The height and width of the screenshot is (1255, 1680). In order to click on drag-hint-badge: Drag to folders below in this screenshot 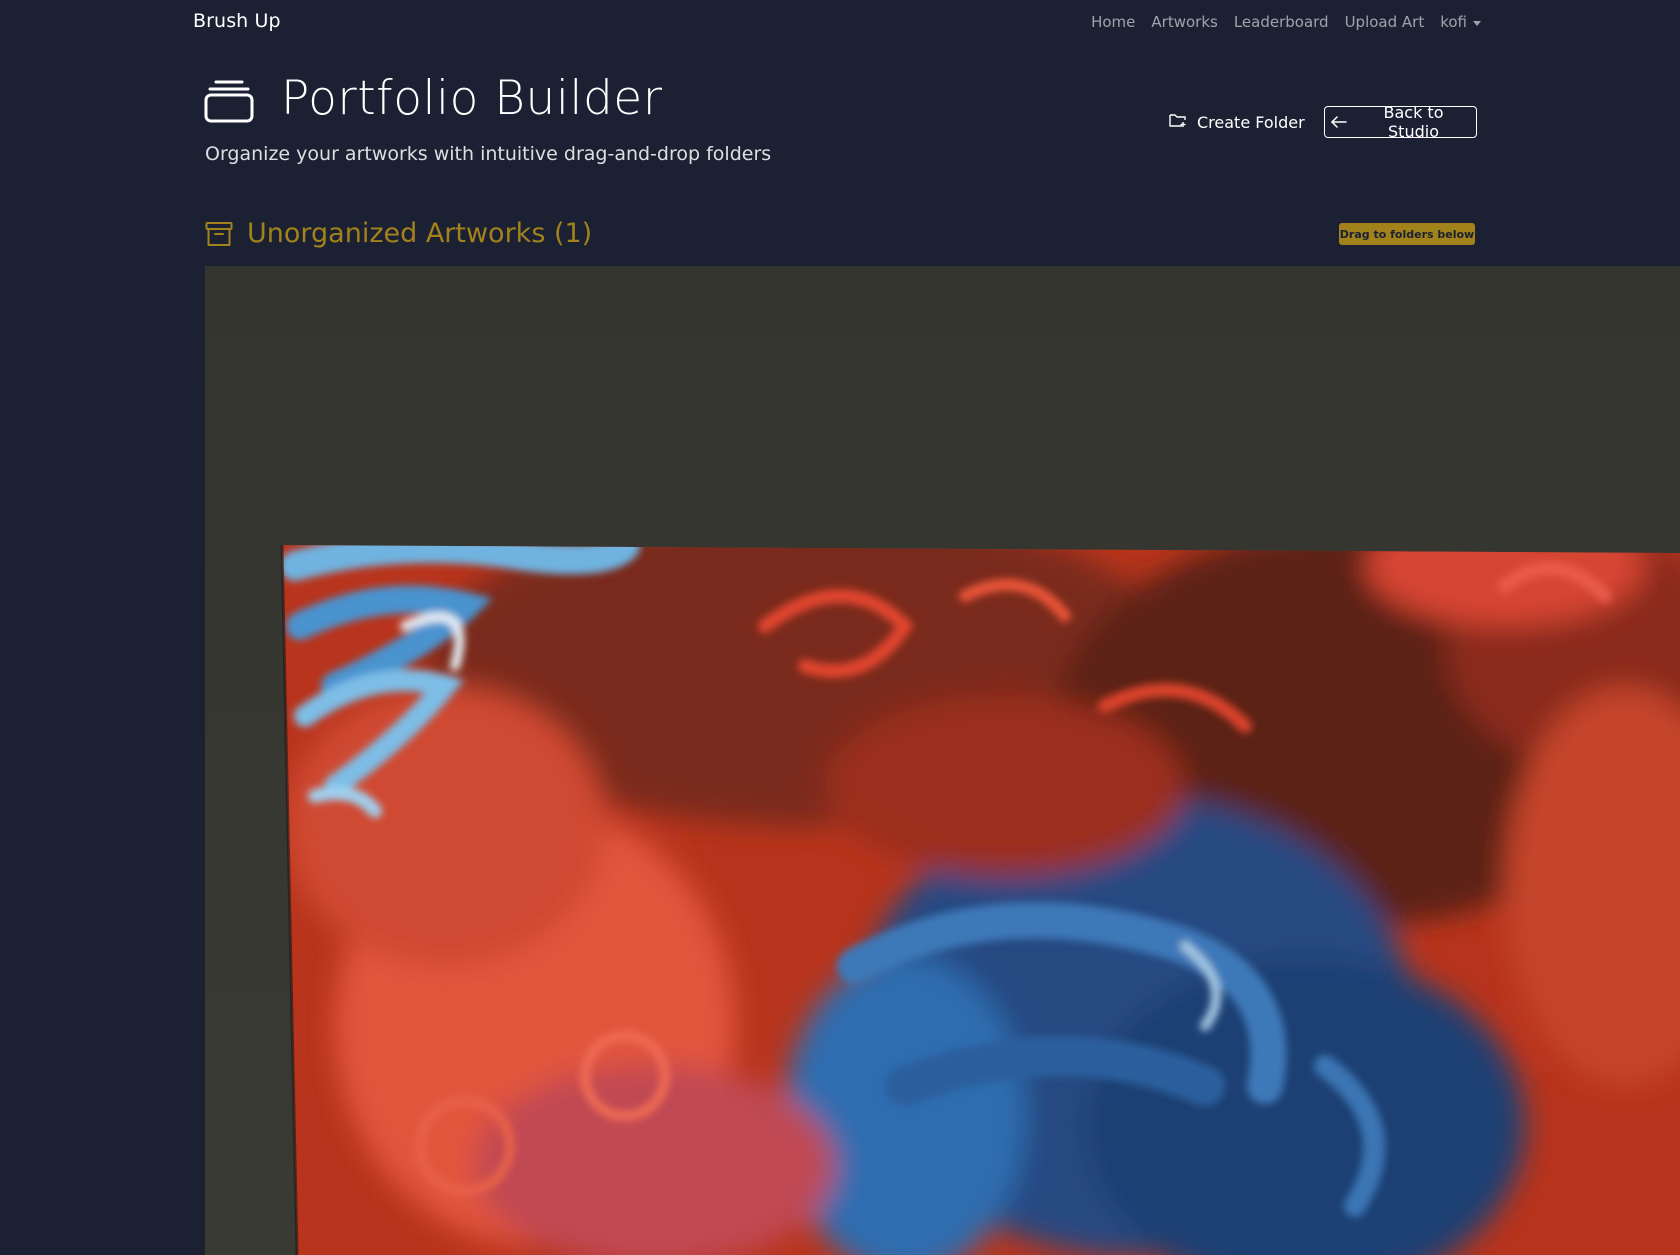, I will do `click(1407, 234)`.